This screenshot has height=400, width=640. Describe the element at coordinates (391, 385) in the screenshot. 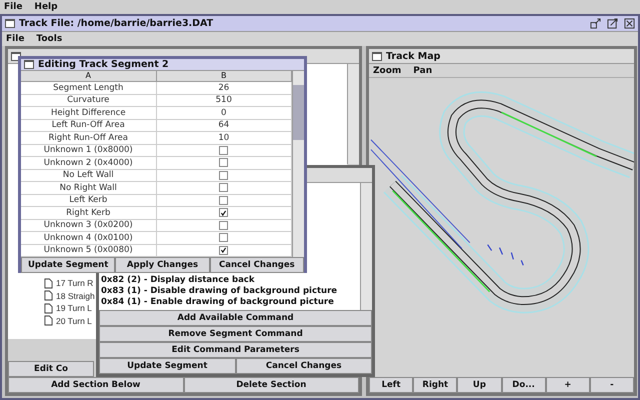

I see `pan-button: Left` at that location.